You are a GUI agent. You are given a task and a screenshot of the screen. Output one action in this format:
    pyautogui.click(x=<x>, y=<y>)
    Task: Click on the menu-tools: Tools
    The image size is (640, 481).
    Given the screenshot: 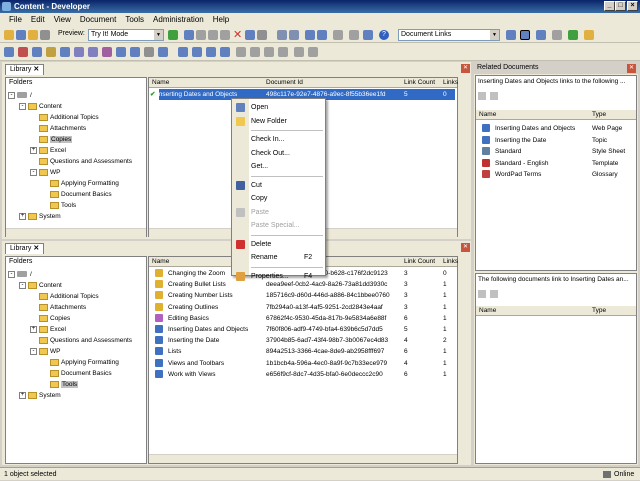 What is the action you would take?
    pyautogui.click(x=134, y=19)
    